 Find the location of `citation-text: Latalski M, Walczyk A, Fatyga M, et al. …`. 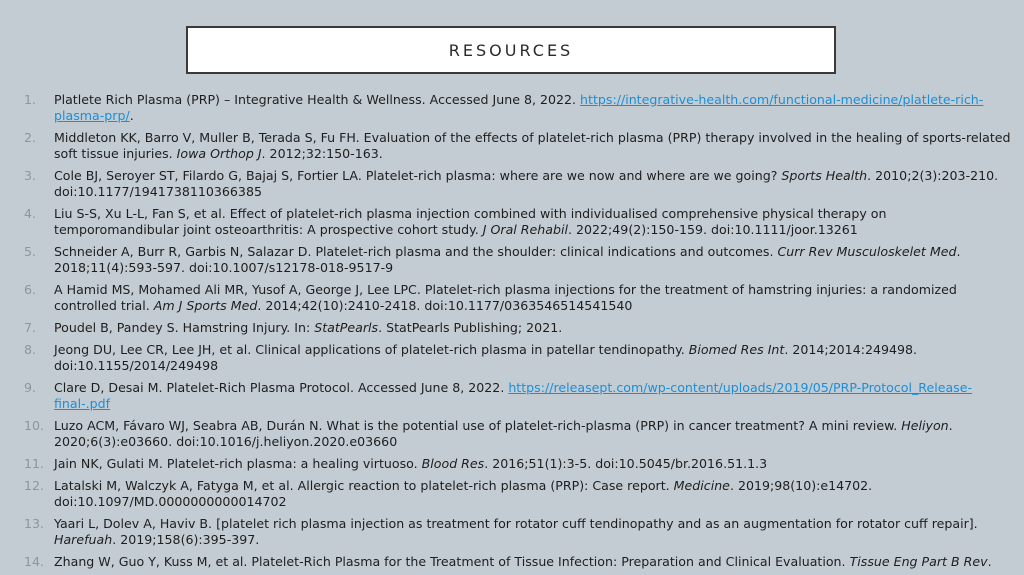

citation-text: Latalski M, Walczyk A, Fatyga M, et al. … is located at coordinates (364, 485).